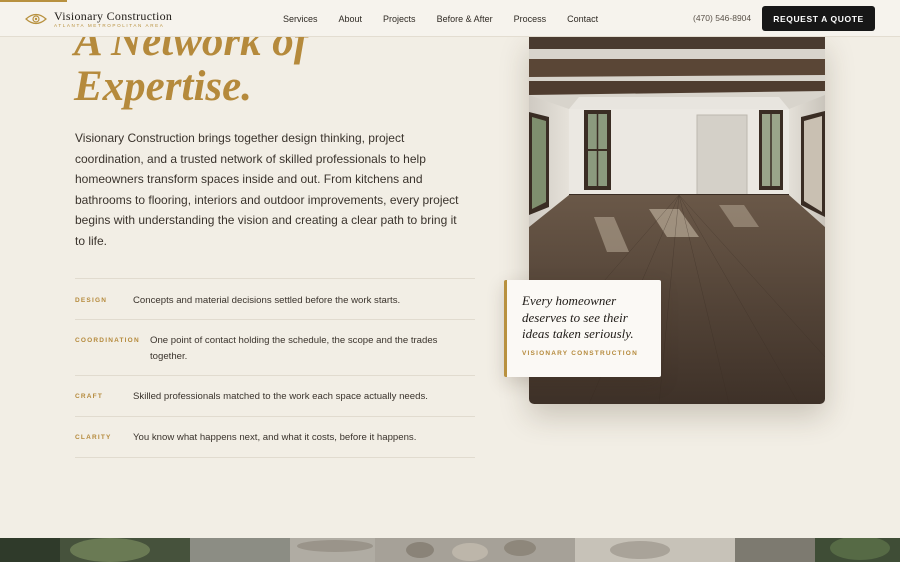  I want to click on request-quote-button: REQUEST A QUOTE, so click(818, 18).